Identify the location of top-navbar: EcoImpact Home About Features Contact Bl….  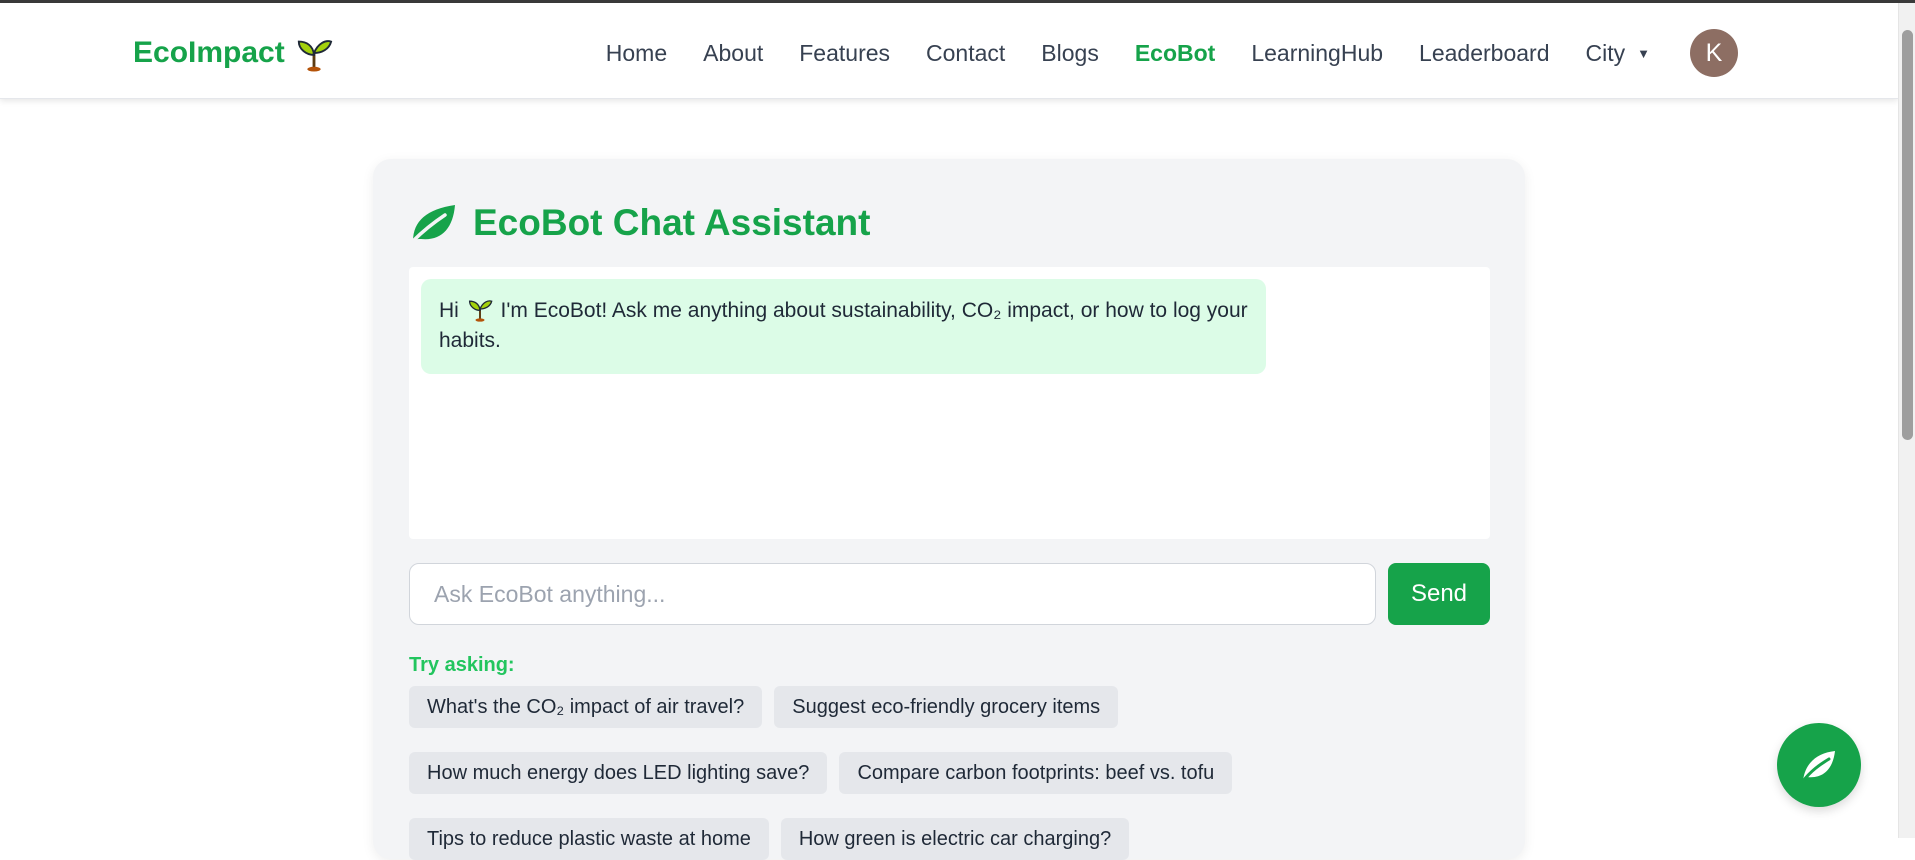
(949, 51).